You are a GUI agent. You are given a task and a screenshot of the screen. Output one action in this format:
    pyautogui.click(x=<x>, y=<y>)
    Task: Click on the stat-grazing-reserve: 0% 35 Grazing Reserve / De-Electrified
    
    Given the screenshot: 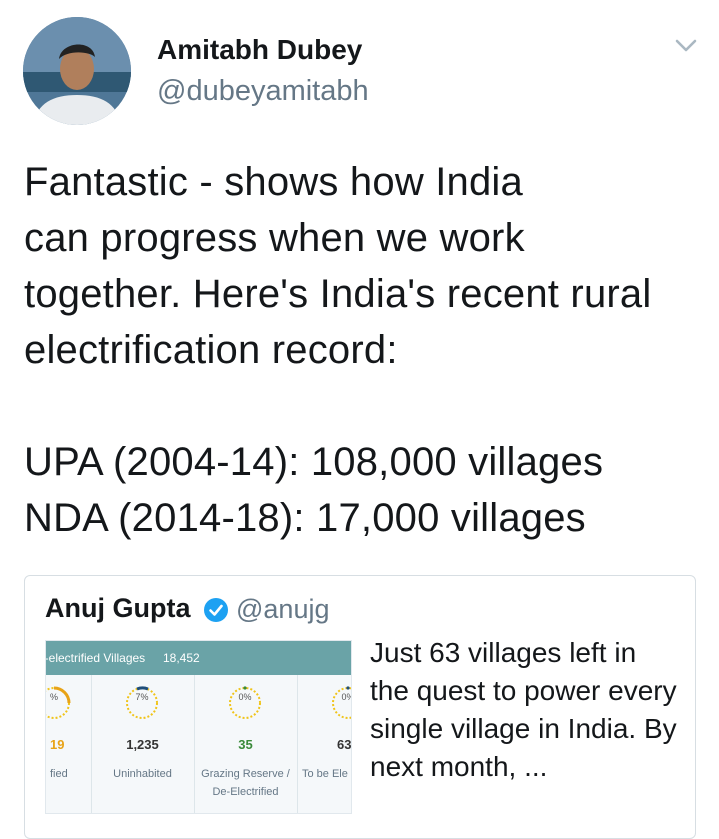 What is the action you would take?
    pyautogui.click(x=246, y=744)
    